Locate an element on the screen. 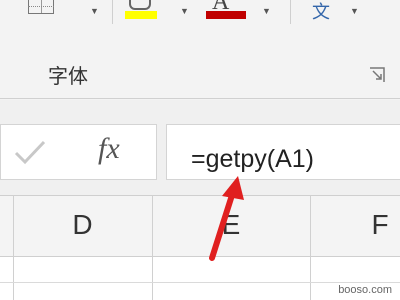 Image resolution: width=400 pixels, height=300 pixels. row-gridline is located at coordinates (200, 282).